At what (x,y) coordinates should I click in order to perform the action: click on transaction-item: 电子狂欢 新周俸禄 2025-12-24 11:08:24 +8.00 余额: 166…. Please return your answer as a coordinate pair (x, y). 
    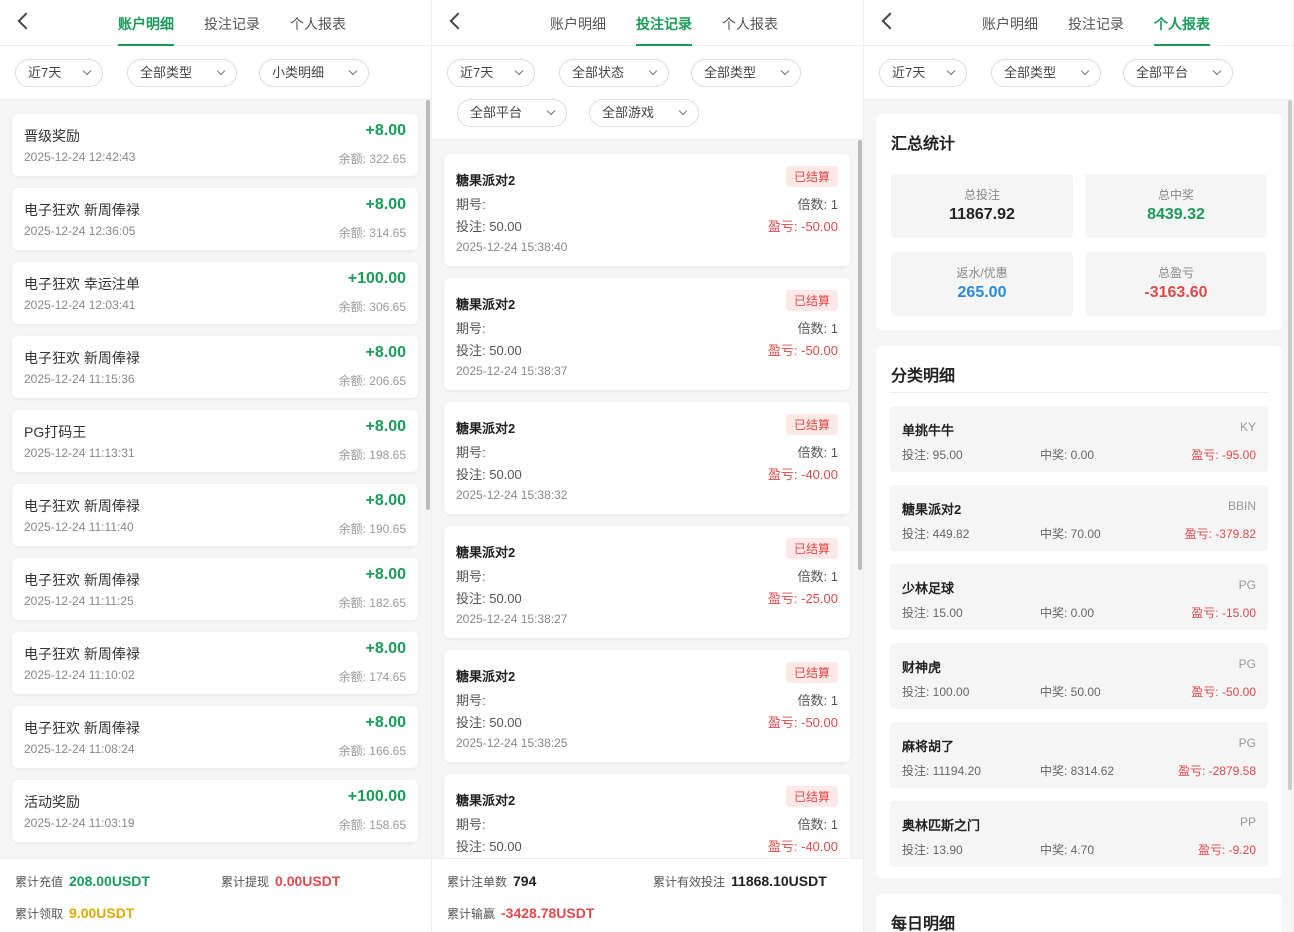
    Looking at the image, I should click on (215, 737).